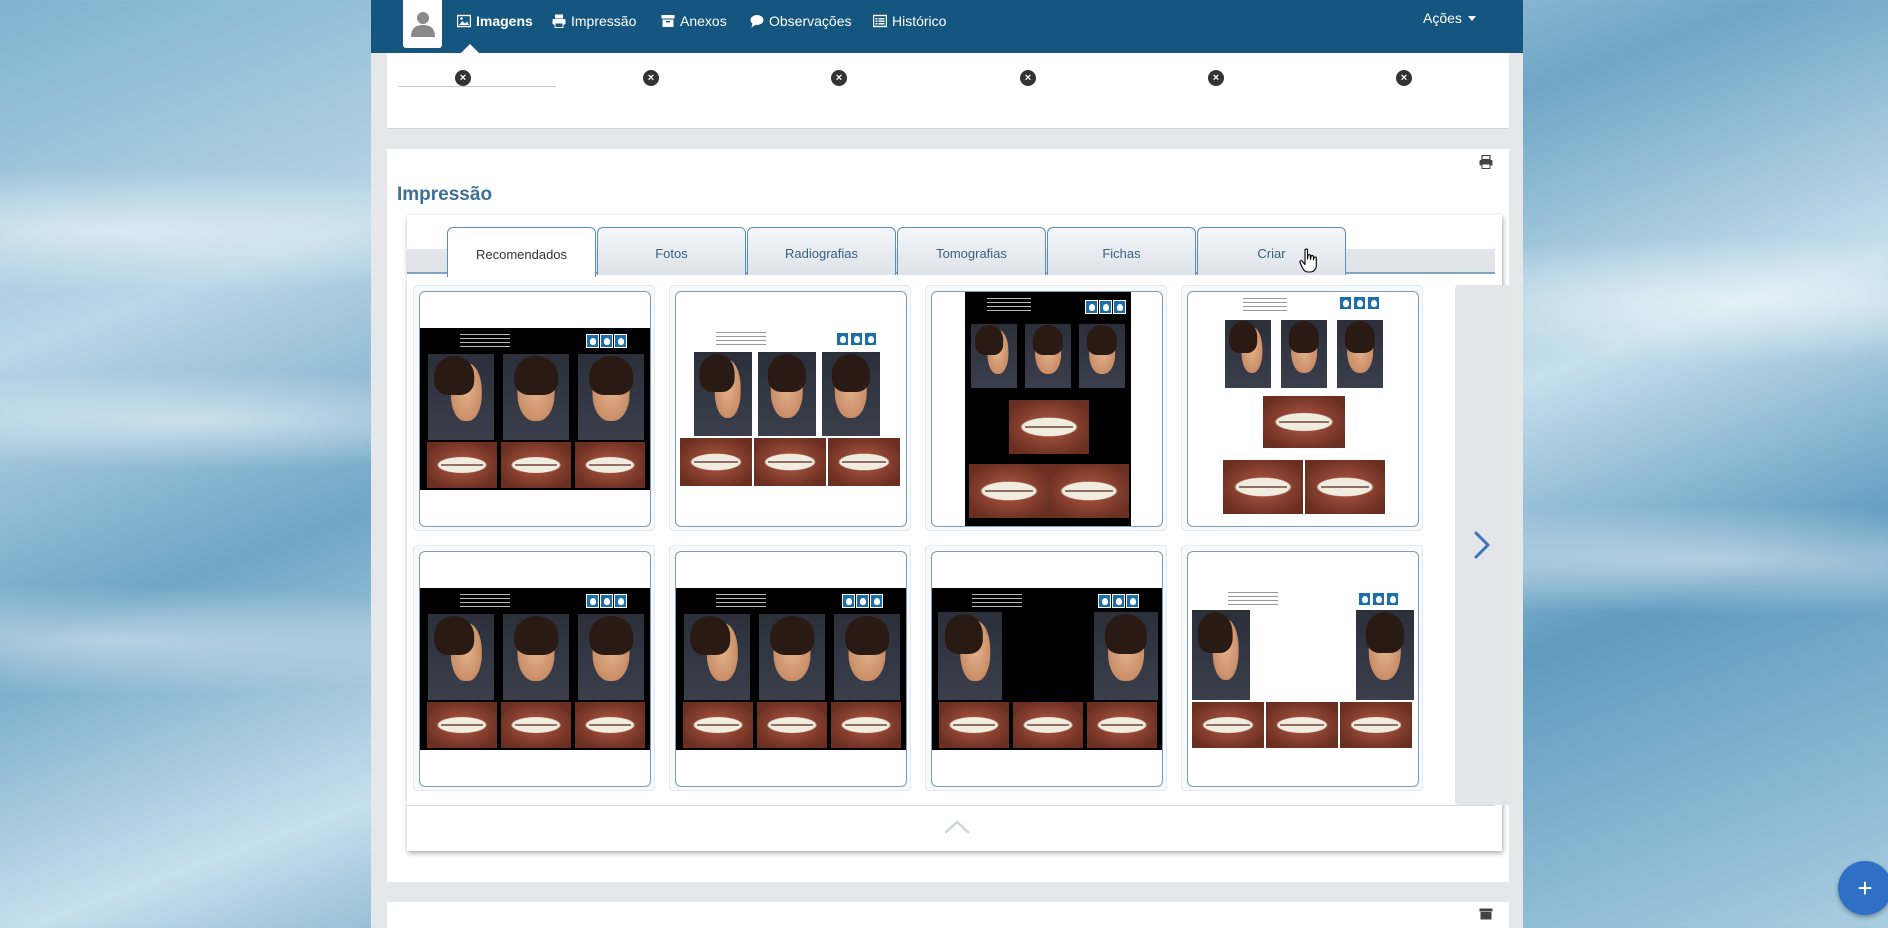 This screenshot has height=928, width=1888. I want to click on nav-tab-label: Impressão, so click(604, 21).